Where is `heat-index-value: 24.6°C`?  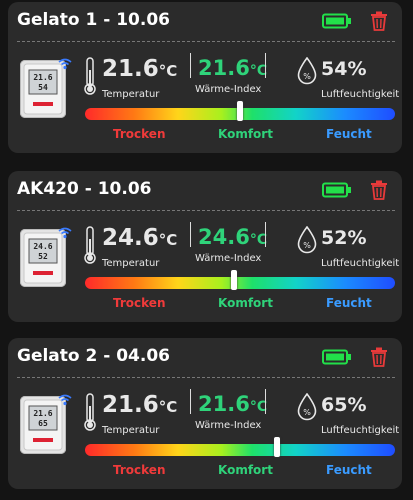 heat-index-value: 24.6°C is located at coordinates (233, 237).